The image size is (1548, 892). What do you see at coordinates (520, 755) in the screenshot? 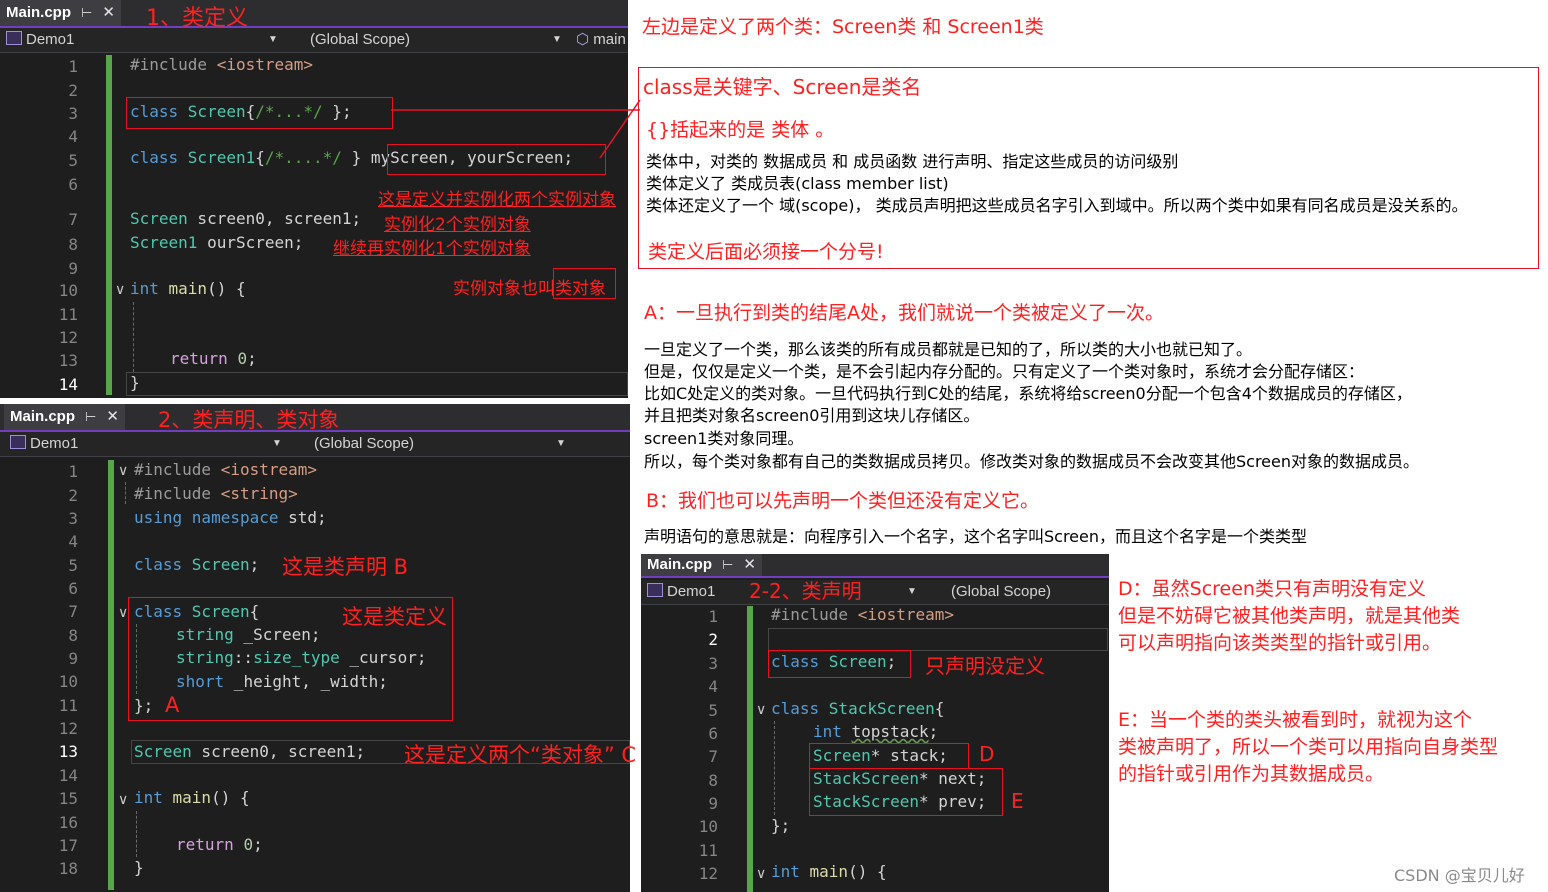
I see `annotation-note: 这是定义两个“类对象” C` at bounding box center [520, 755].